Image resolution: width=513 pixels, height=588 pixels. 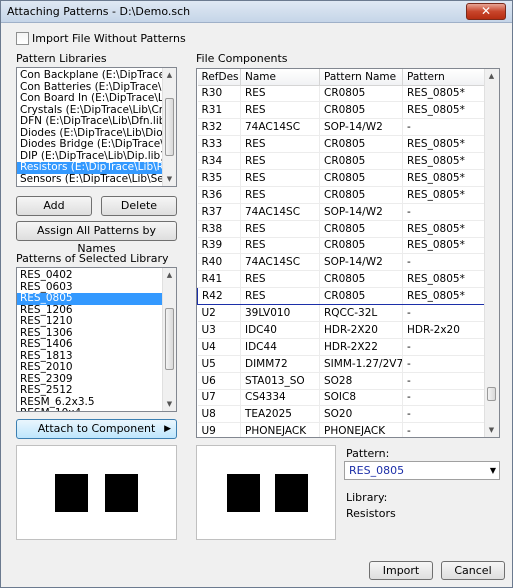 I want to click on table-row: R34 RES CR0805 RES_0805*, so click(x=341, y=161).